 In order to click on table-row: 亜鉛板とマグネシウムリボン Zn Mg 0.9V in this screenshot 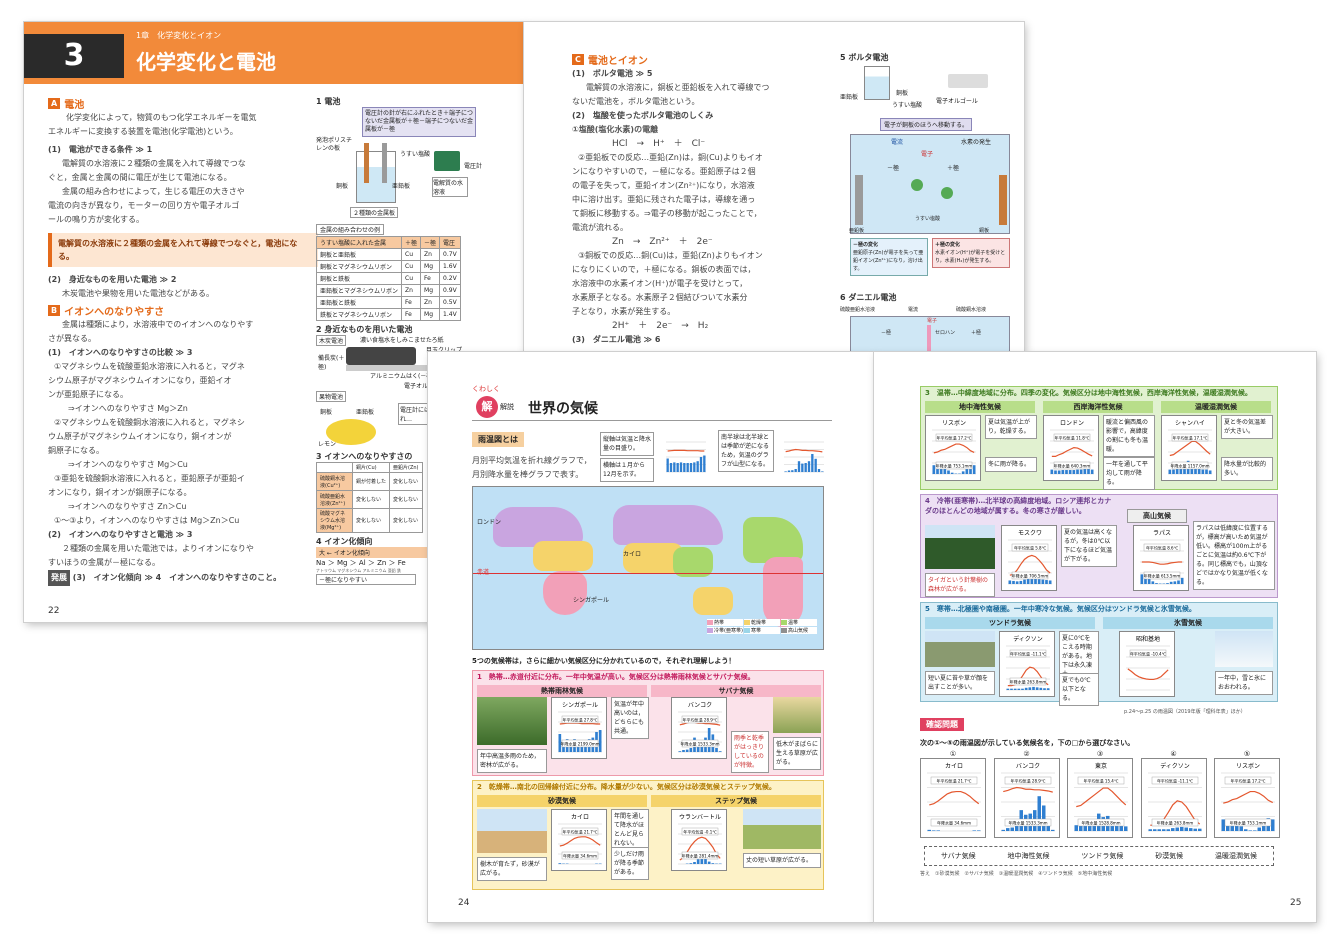, I will do `click(388, 290)`.